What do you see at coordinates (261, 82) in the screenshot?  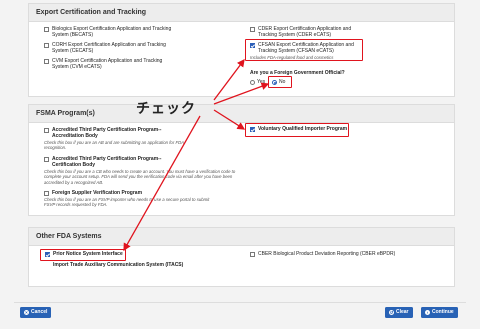 I see `radio-yes-label: Yes` at bounding box center [261, 82].